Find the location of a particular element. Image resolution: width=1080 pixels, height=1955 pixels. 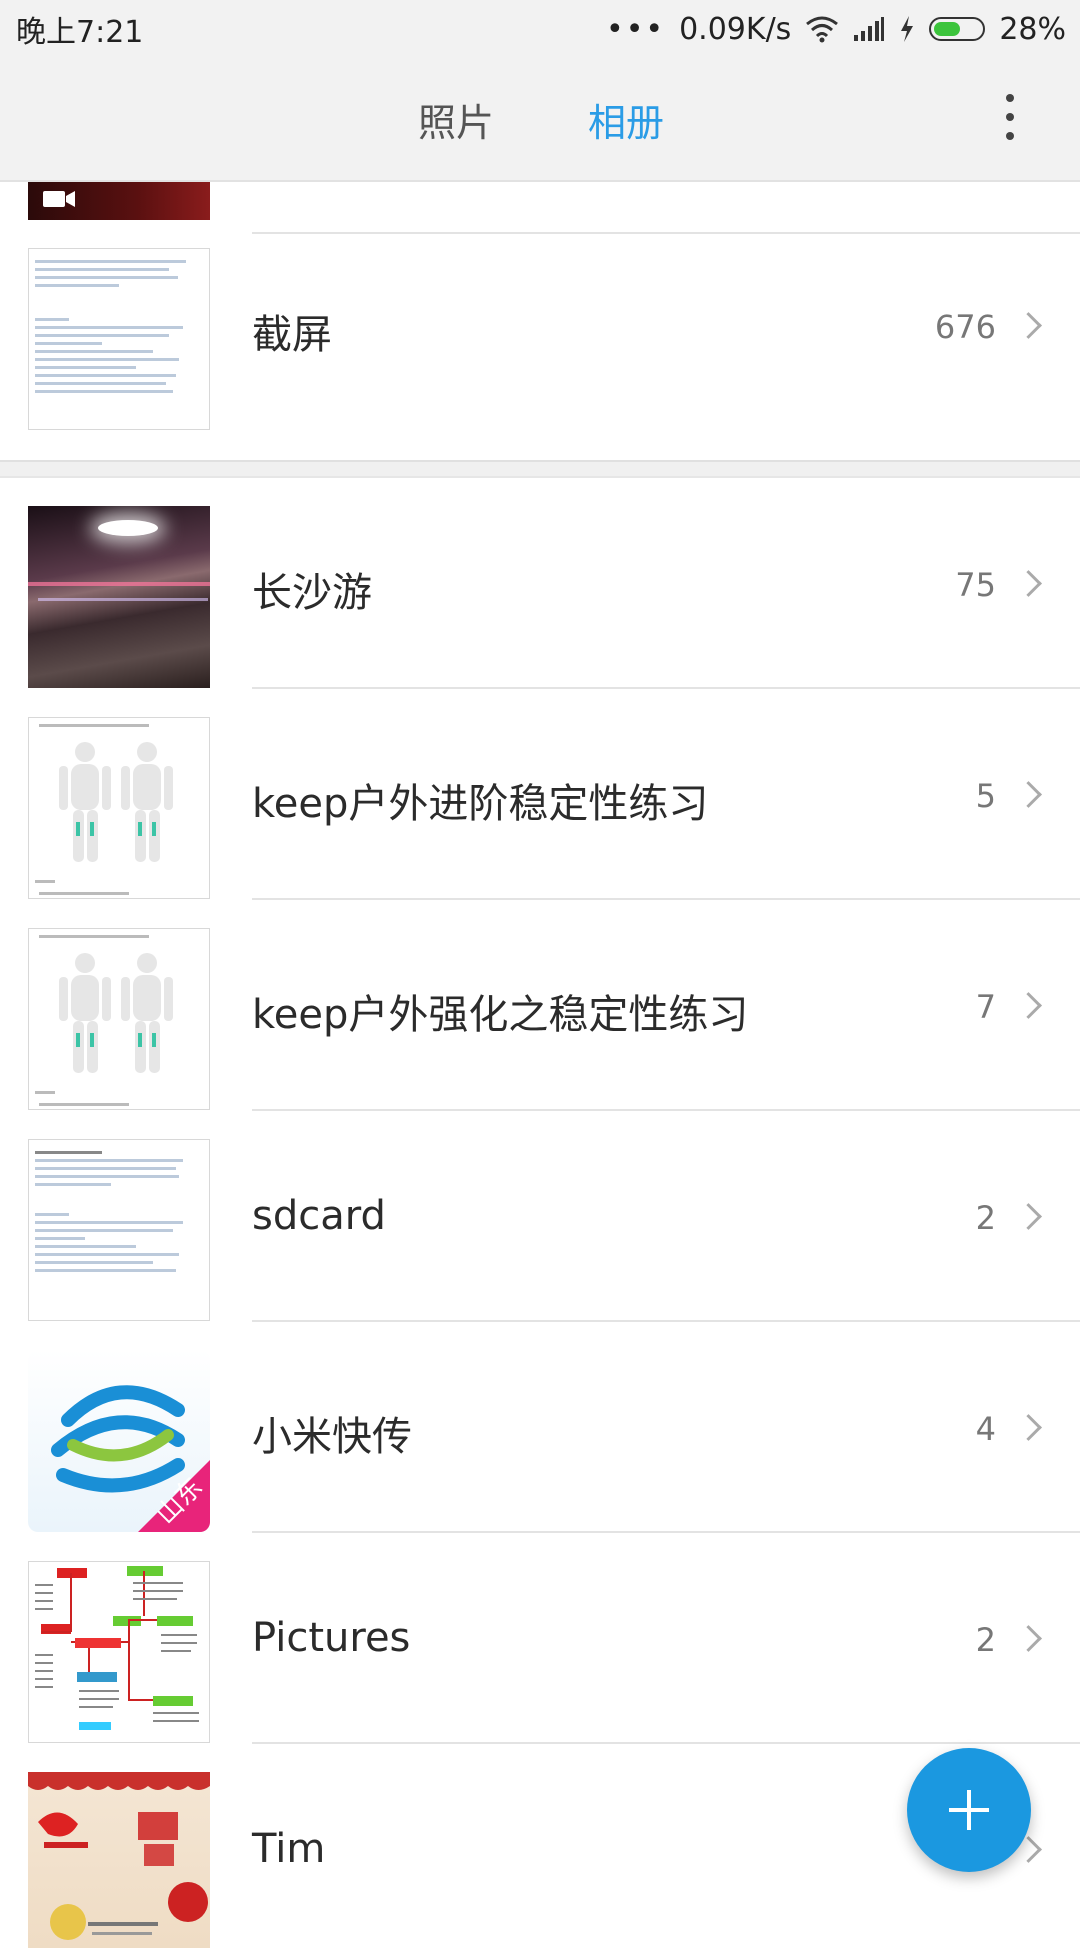

status-time: 晚上7:21 is located at coordinates (80, 32).